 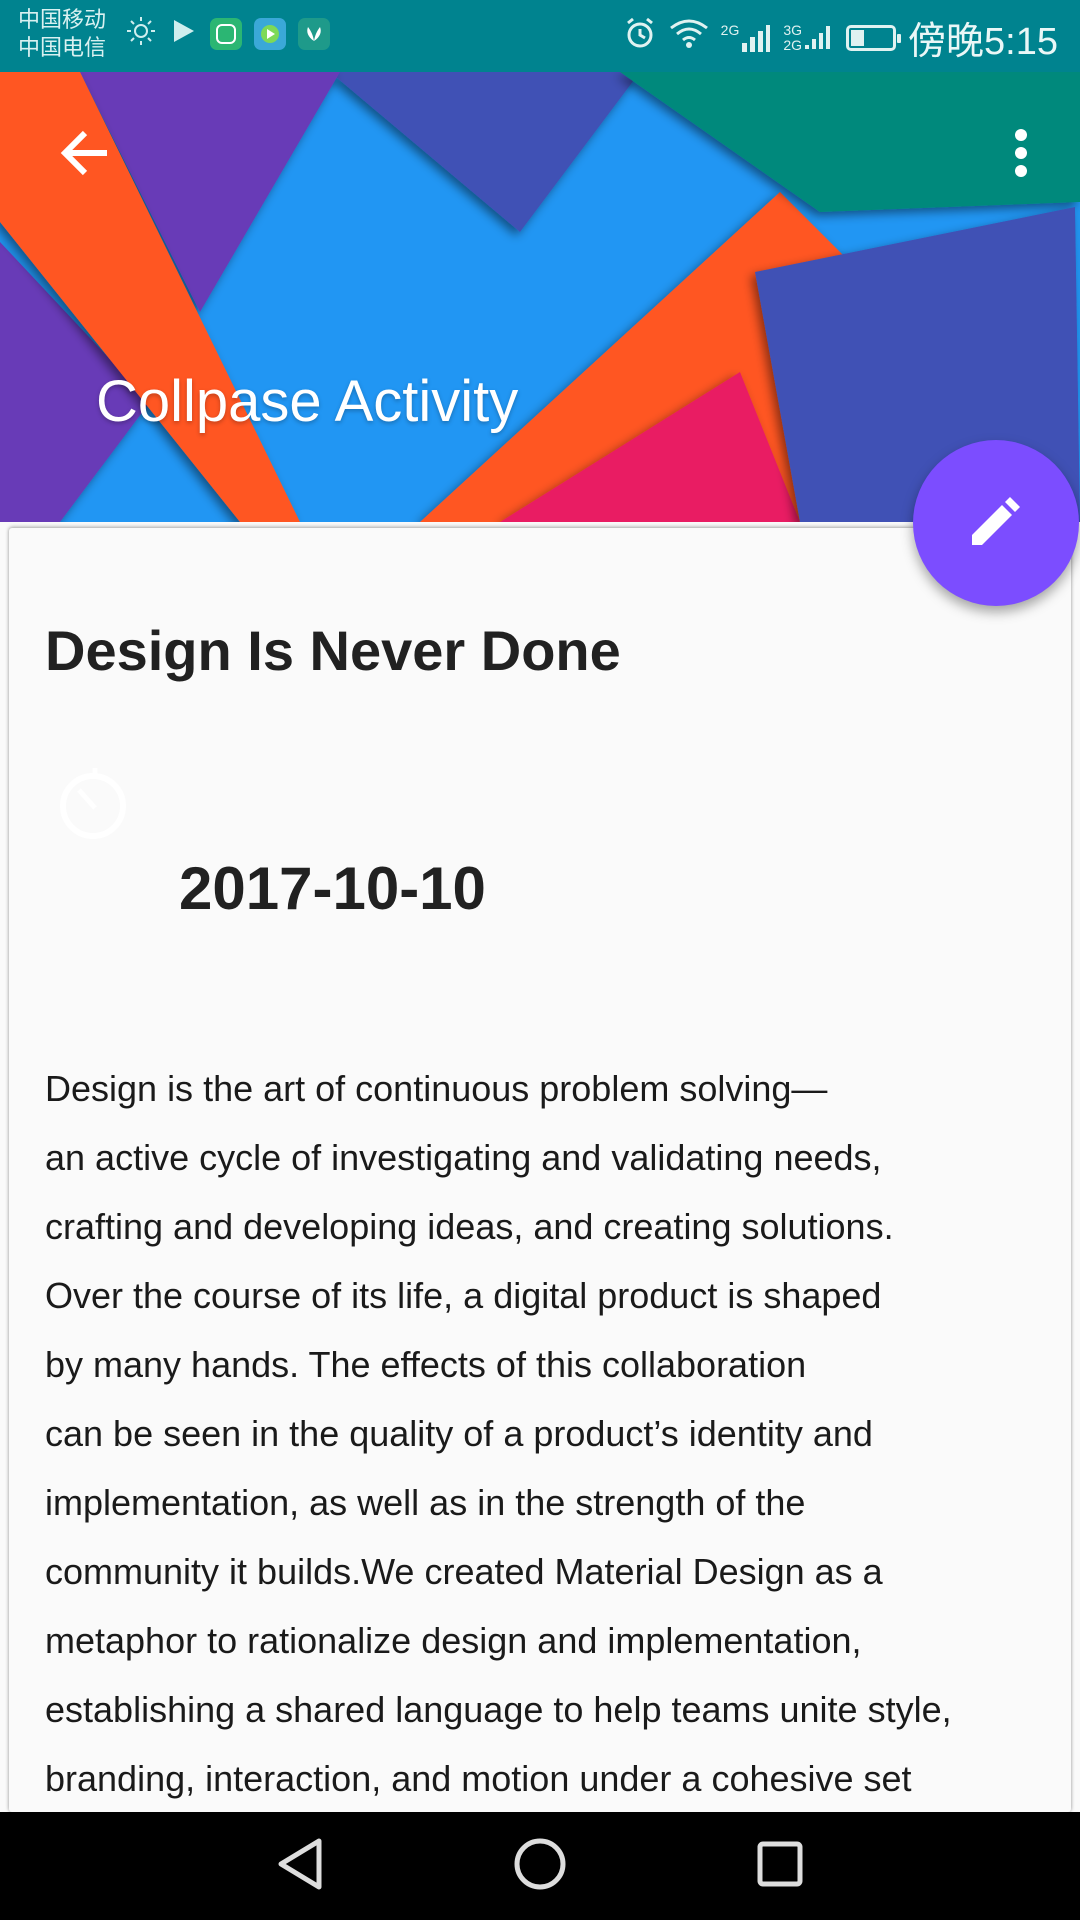 I want to click on sun-icon, so click(x=141, y=33).